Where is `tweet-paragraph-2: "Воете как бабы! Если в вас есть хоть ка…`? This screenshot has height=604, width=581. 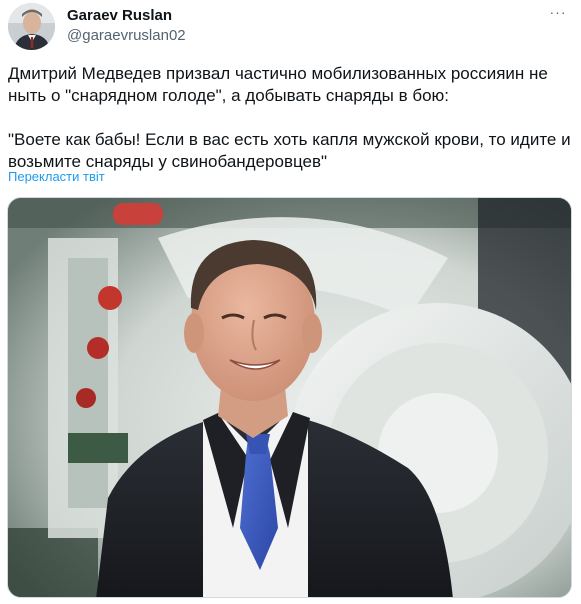 tweet-paragraph-2: "Воете как бабы! Если в вас есть хоть ка… is located at coordinates (289, 150).